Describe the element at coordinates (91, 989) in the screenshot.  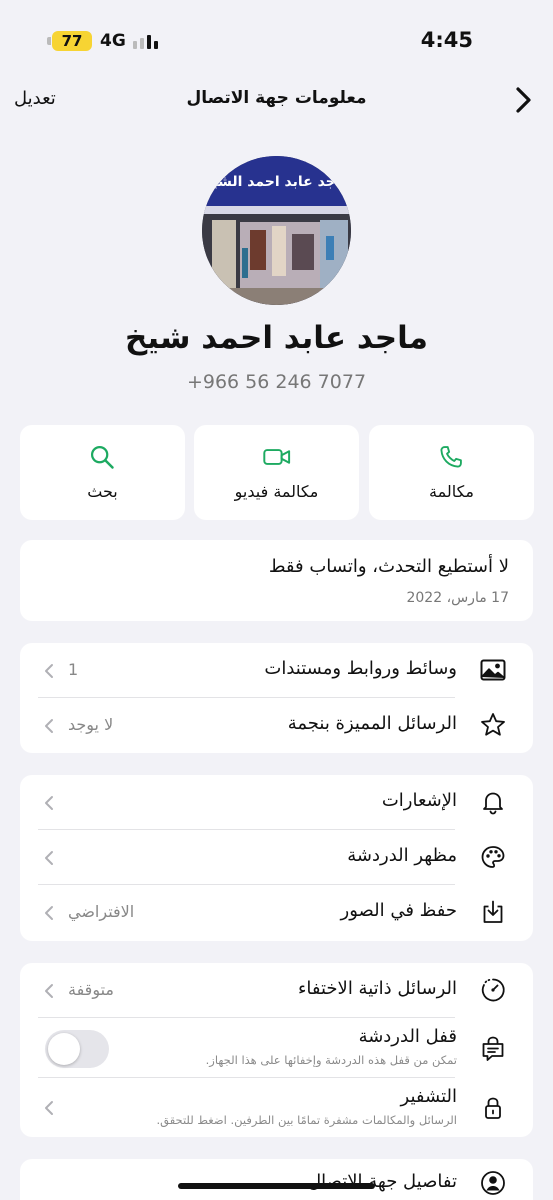
I see `disappearing-messages-value: متوقفة` at that location.